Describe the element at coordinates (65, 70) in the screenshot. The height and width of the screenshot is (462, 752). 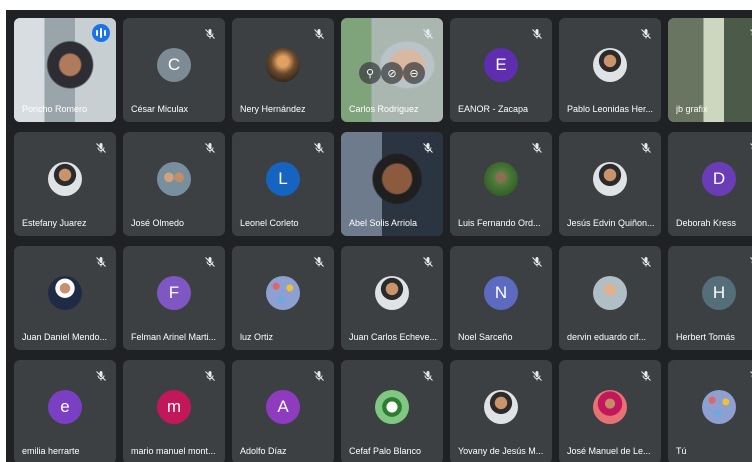
I see `participant-tile: Poncho Romero` at that location.